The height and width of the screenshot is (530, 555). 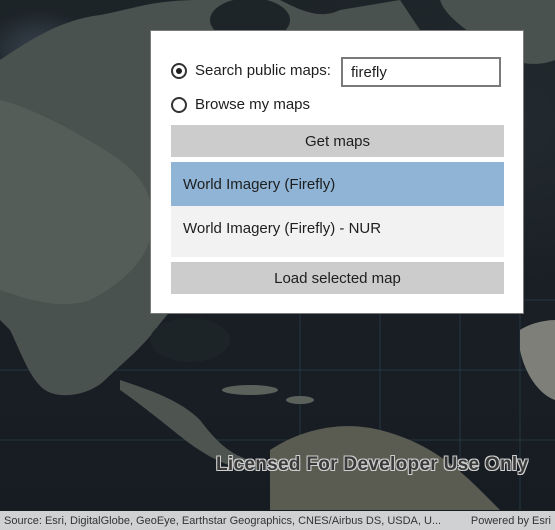 I want to click on browse-my-maps-option: Browse my maps, so click(x=240, y=104).